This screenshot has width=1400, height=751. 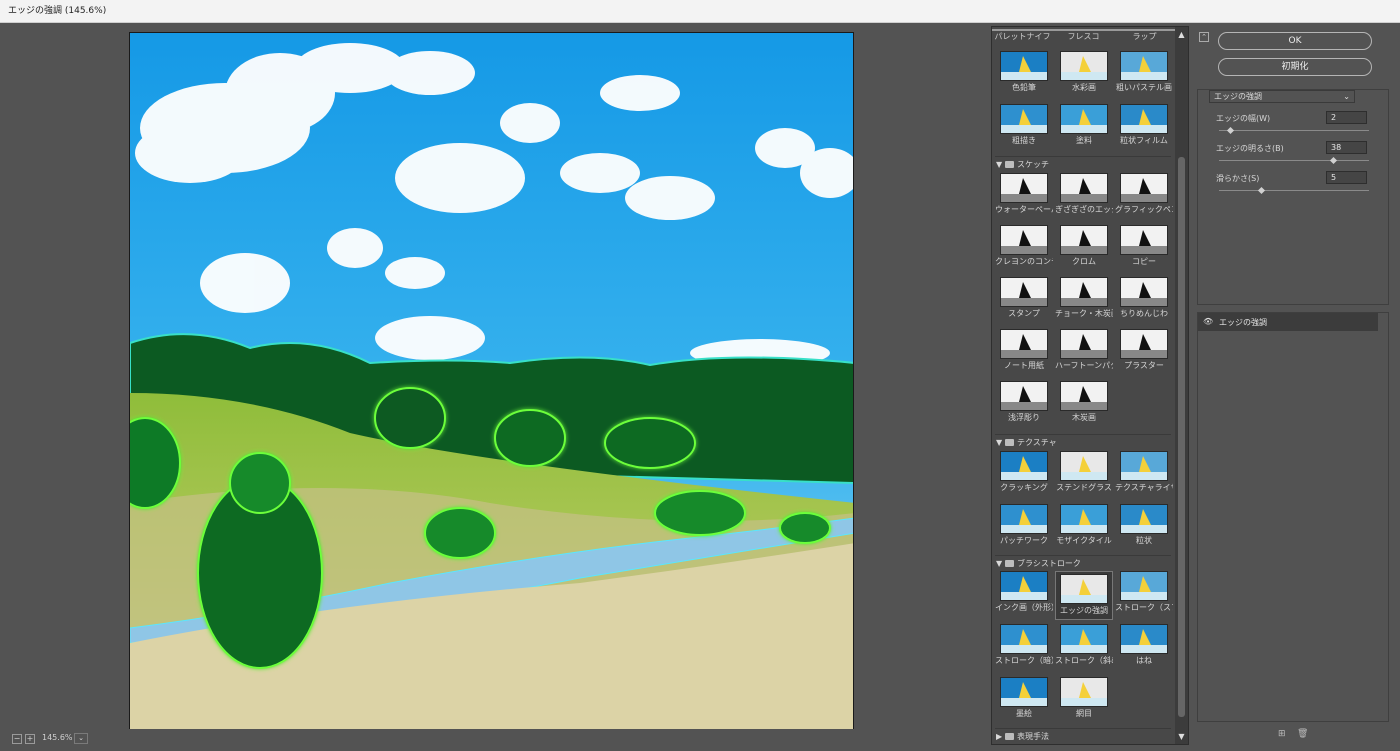 I want to click on filter-thumbnail: ぎざぎざのエッジ, so click(x=1084, y=193).